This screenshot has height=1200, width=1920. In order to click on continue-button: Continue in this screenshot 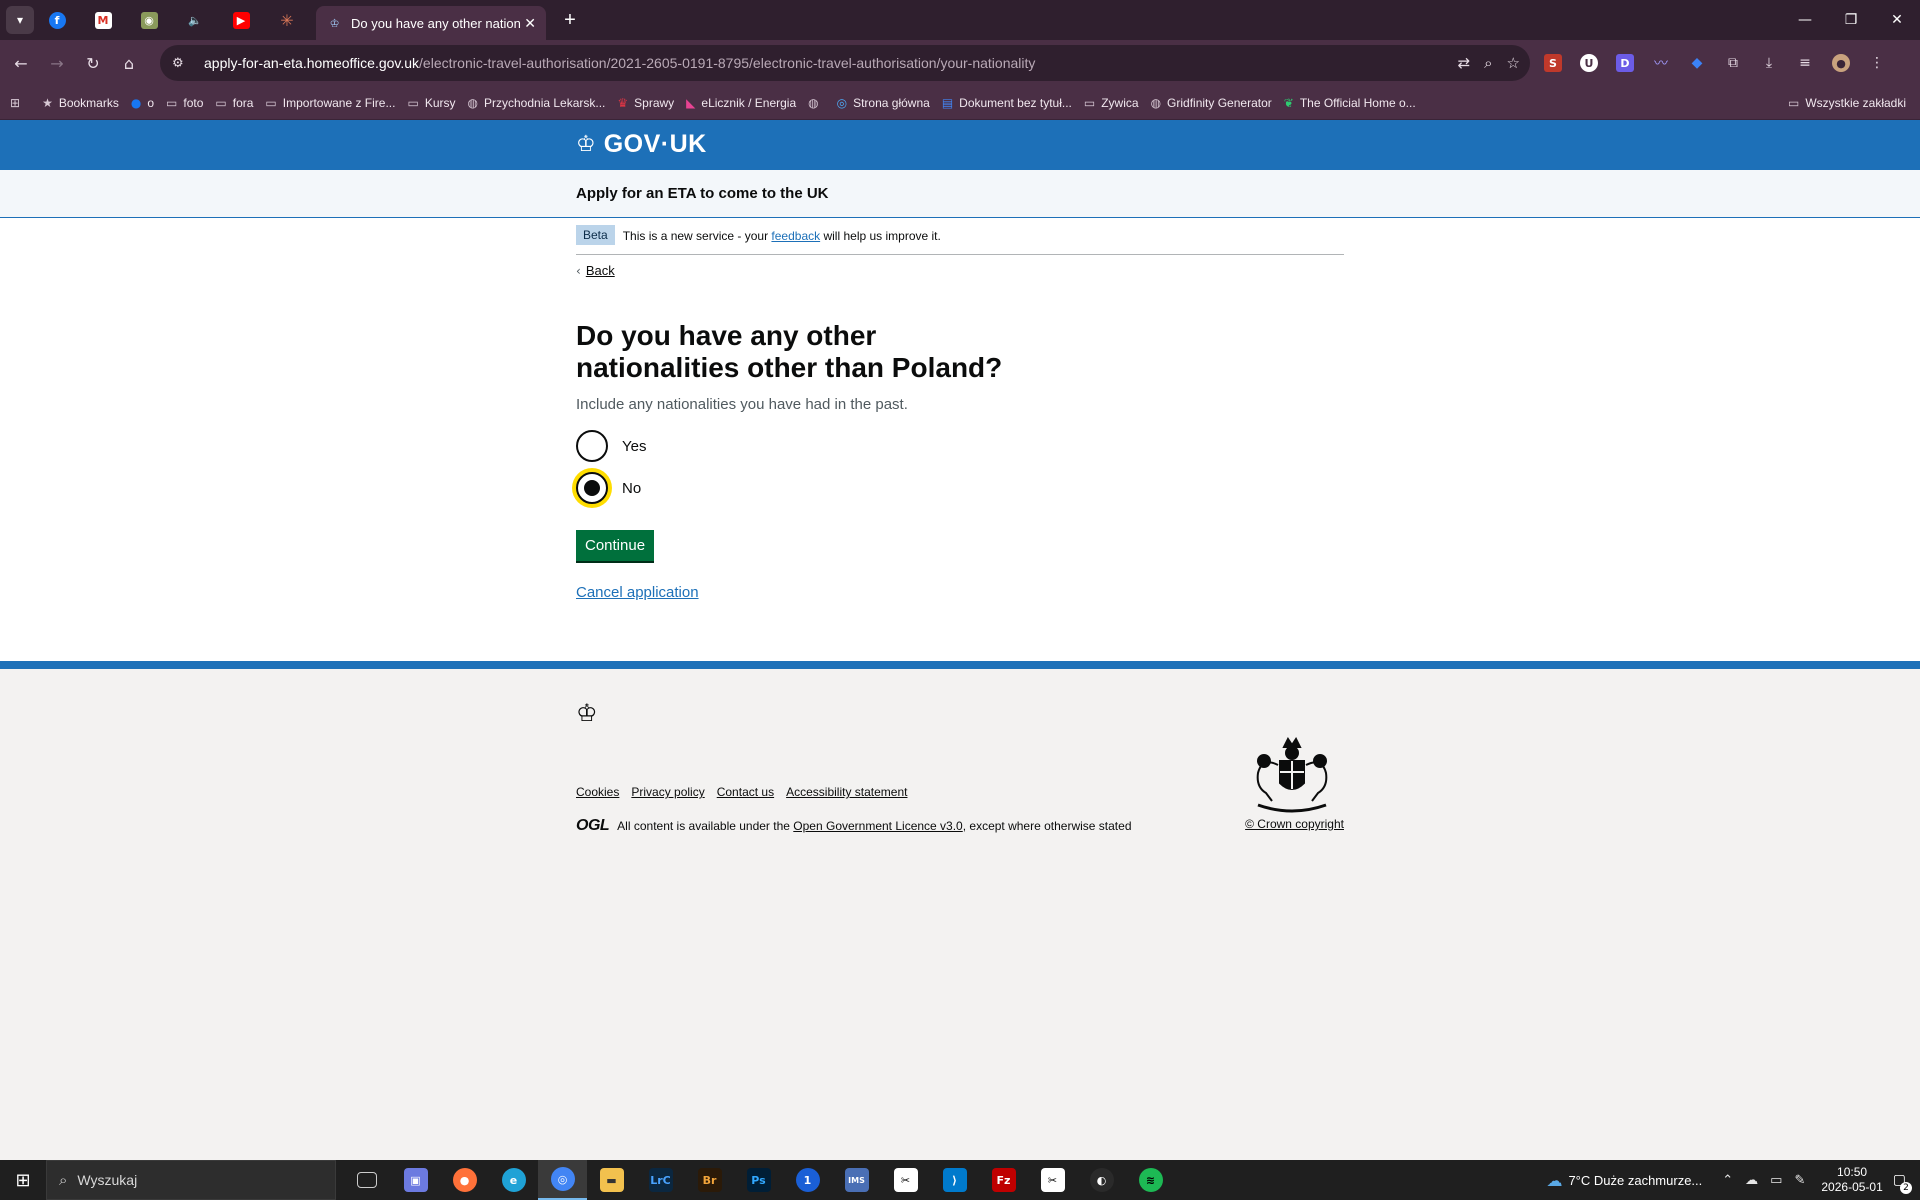, I will do `click(615, 545)`.